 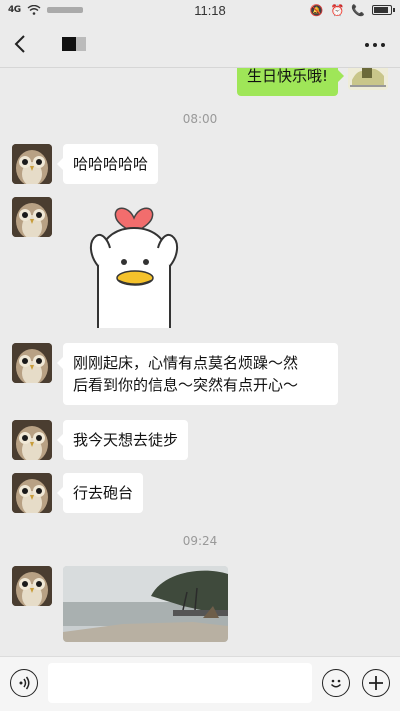 I want to click on battery-level, so click(x=381, y=10).